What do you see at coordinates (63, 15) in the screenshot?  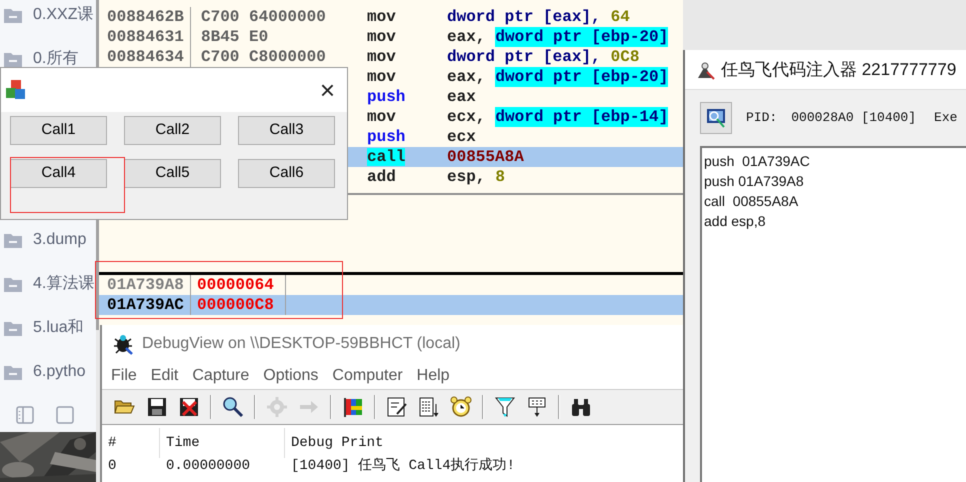 I see `folder-label: 0.XXZ课` at bounding box center [63, 15].